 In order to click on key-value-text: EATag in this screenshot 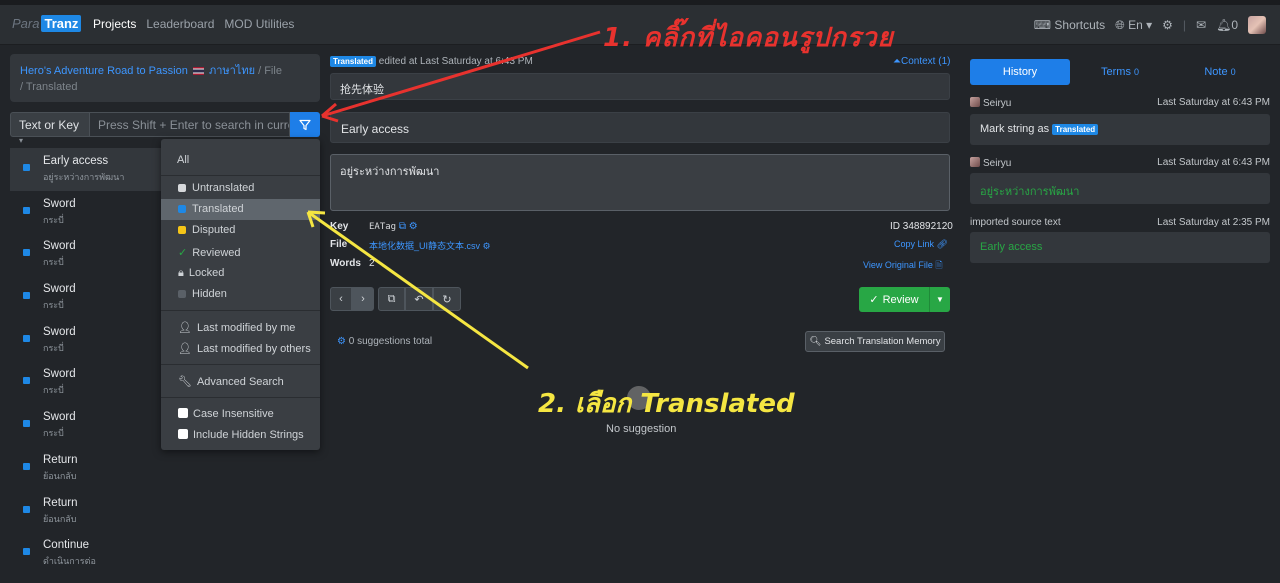, I will do `click(383, 227)`.